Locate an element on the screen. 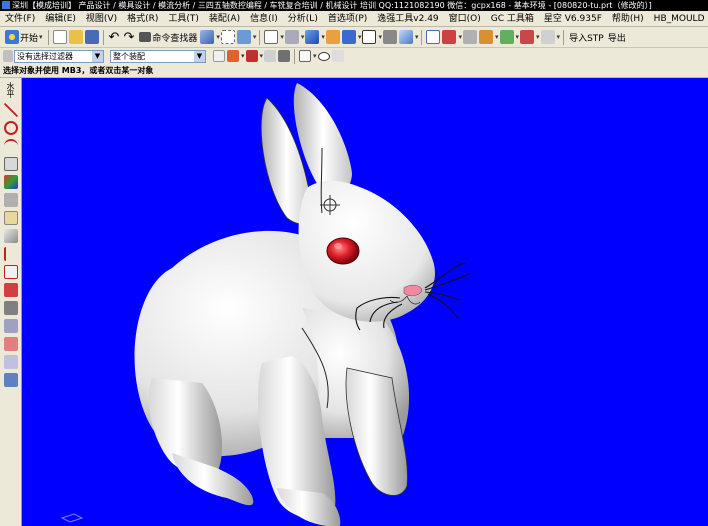 Image resolution: width=708 pixels, height=526 pixels. menu-edit: 编辑(E) is located at coordinates (60, 18).